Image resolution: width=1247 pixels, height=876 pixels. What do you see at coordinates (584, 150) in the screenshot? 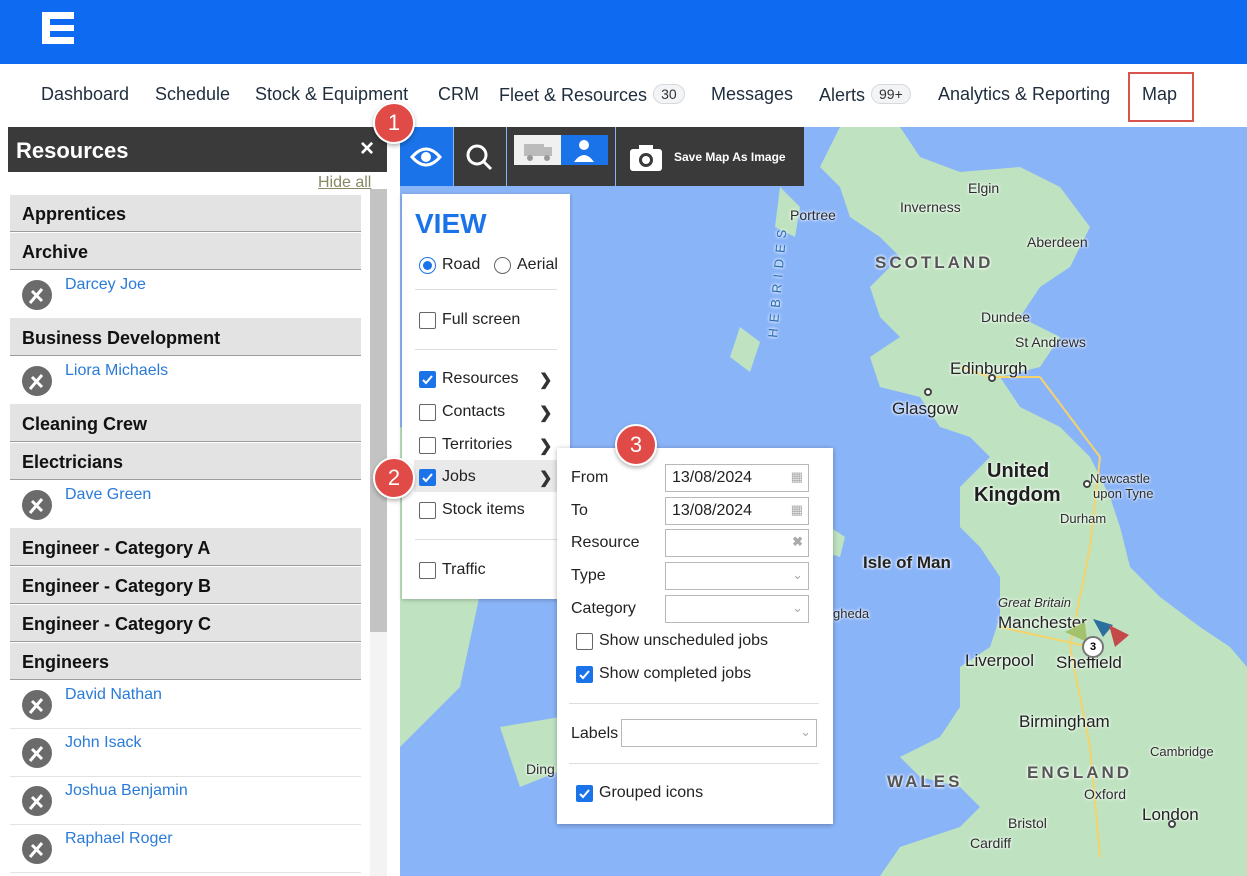
I see `person-toggle-button` at bounding box center [584, 150].